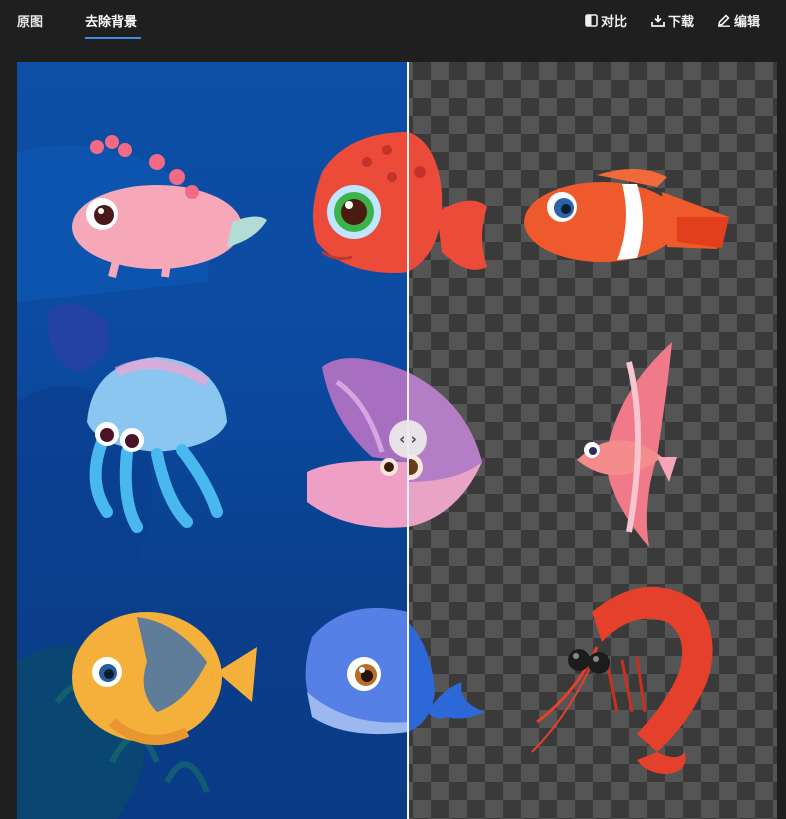  What do you see at coordinates (360, 202) in the screenshot?
I see `puffer-fish` at bounding box center [360, 202].